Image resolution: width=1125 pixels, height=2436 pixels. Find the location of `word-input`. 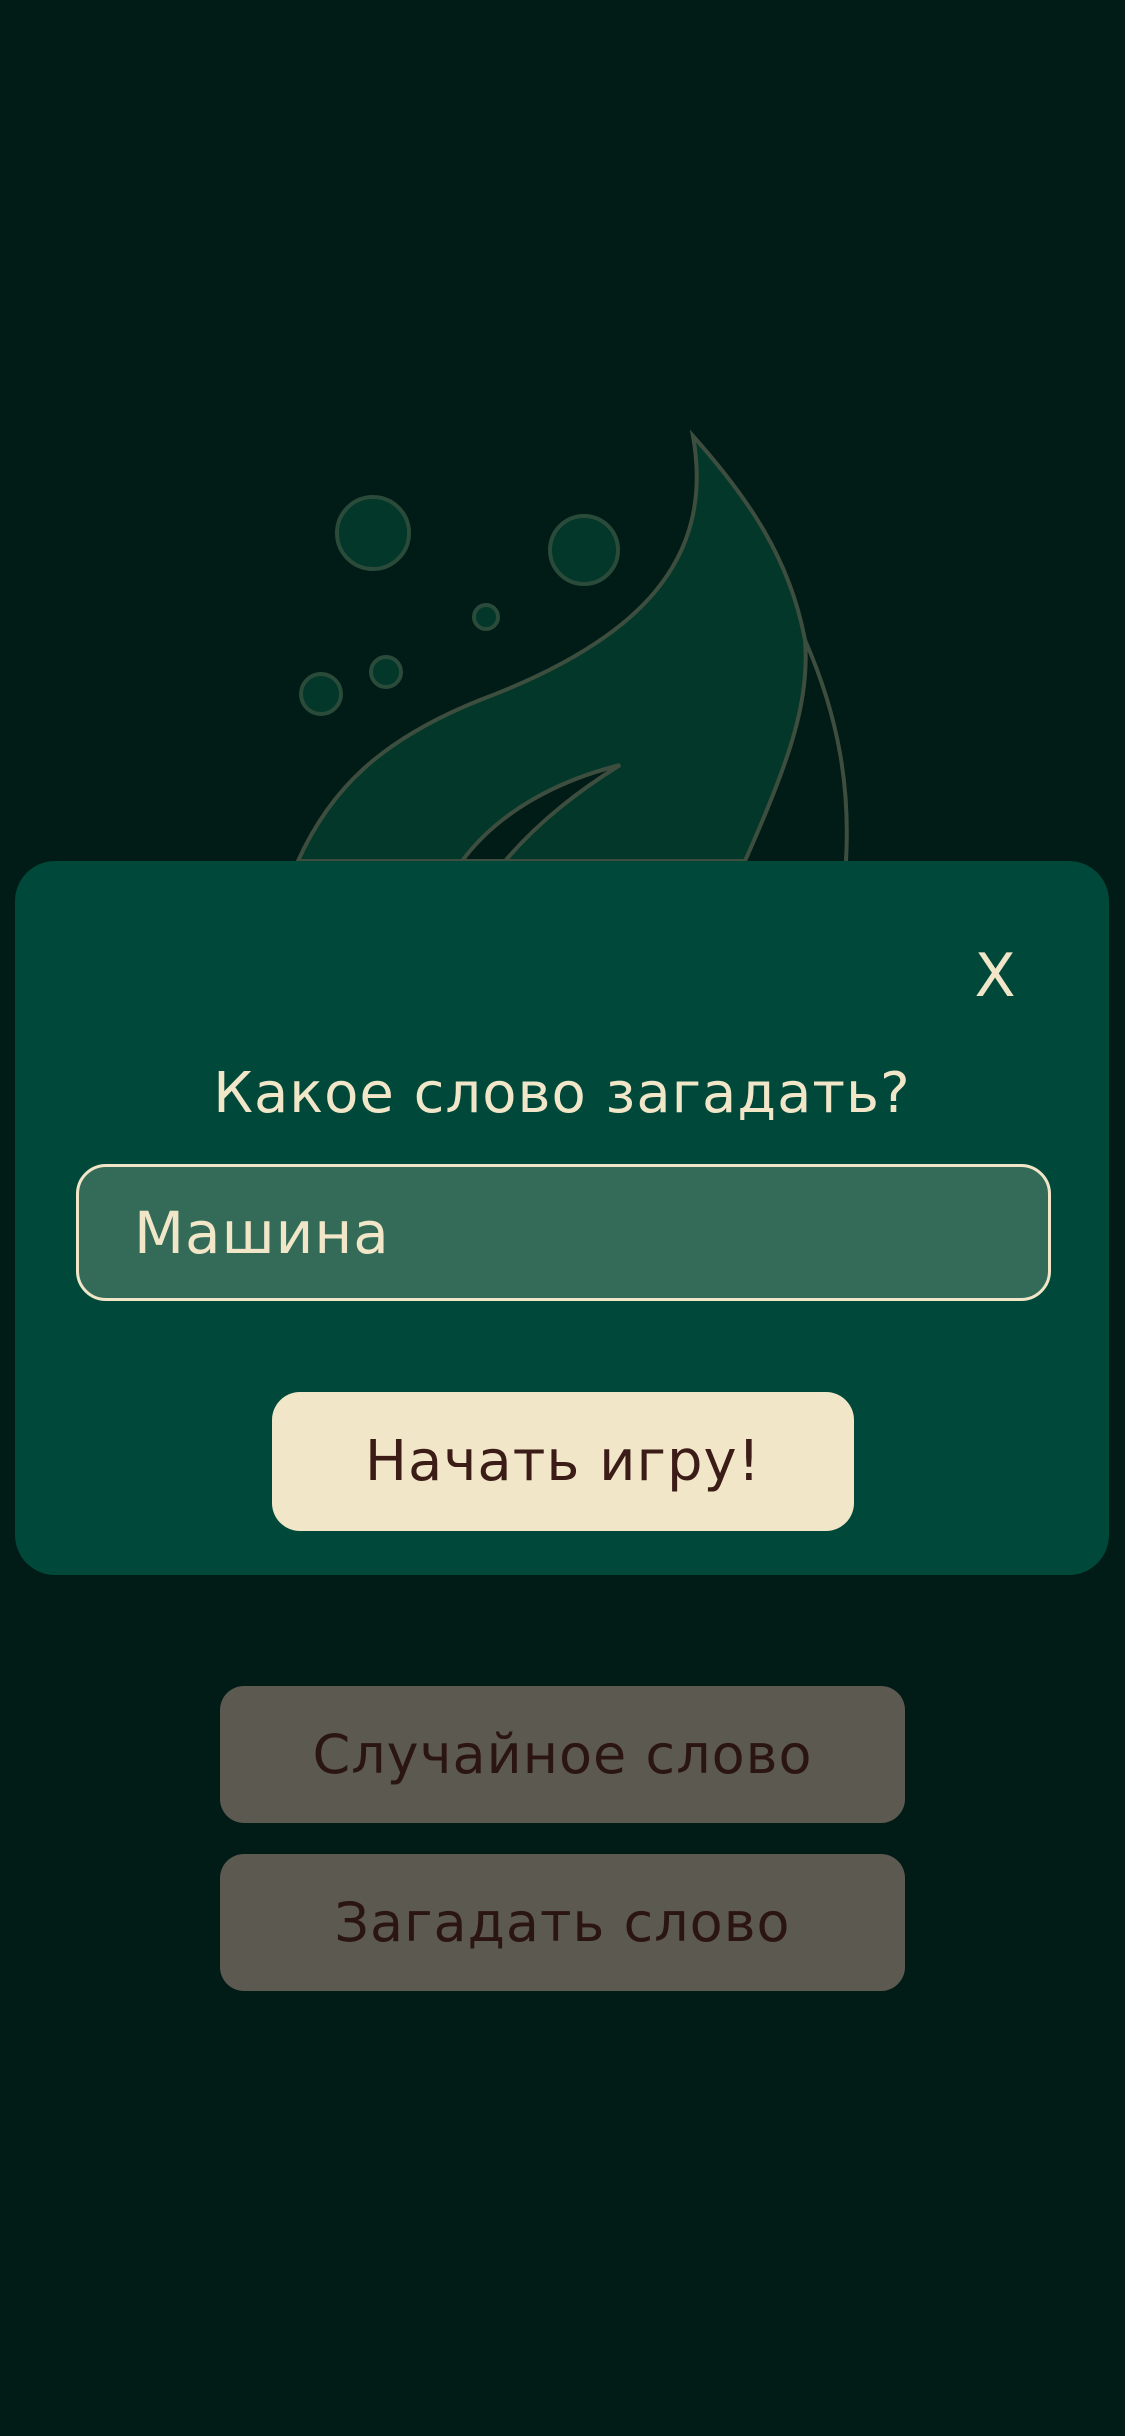

word-input is located at coordinates (563, 1232).